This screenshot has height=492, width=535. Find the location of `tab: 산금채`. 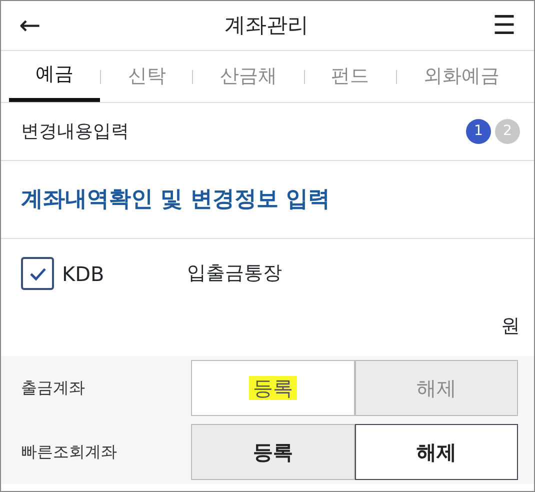

tab: 산금채 is located at coordinates (248, 76).